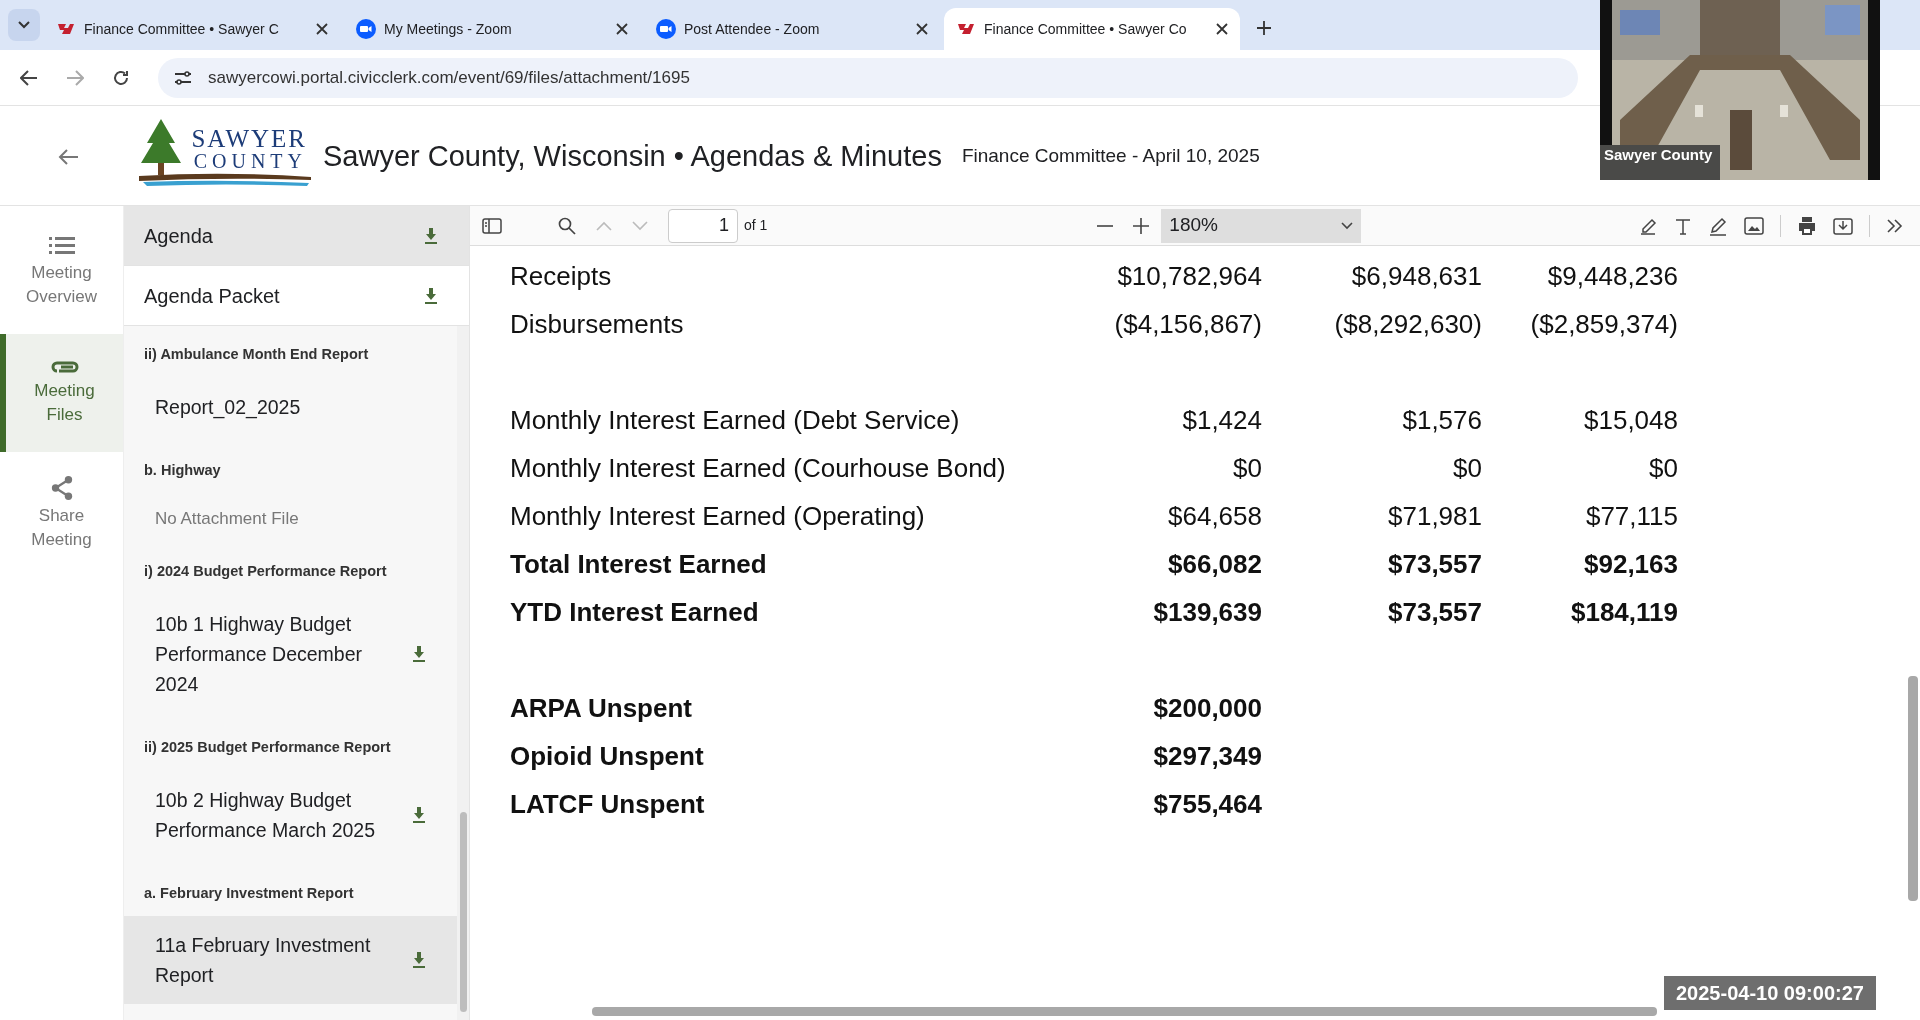 This screenshot has width=1920, height=1020. I want to click on back-icon, so click(29, 77).